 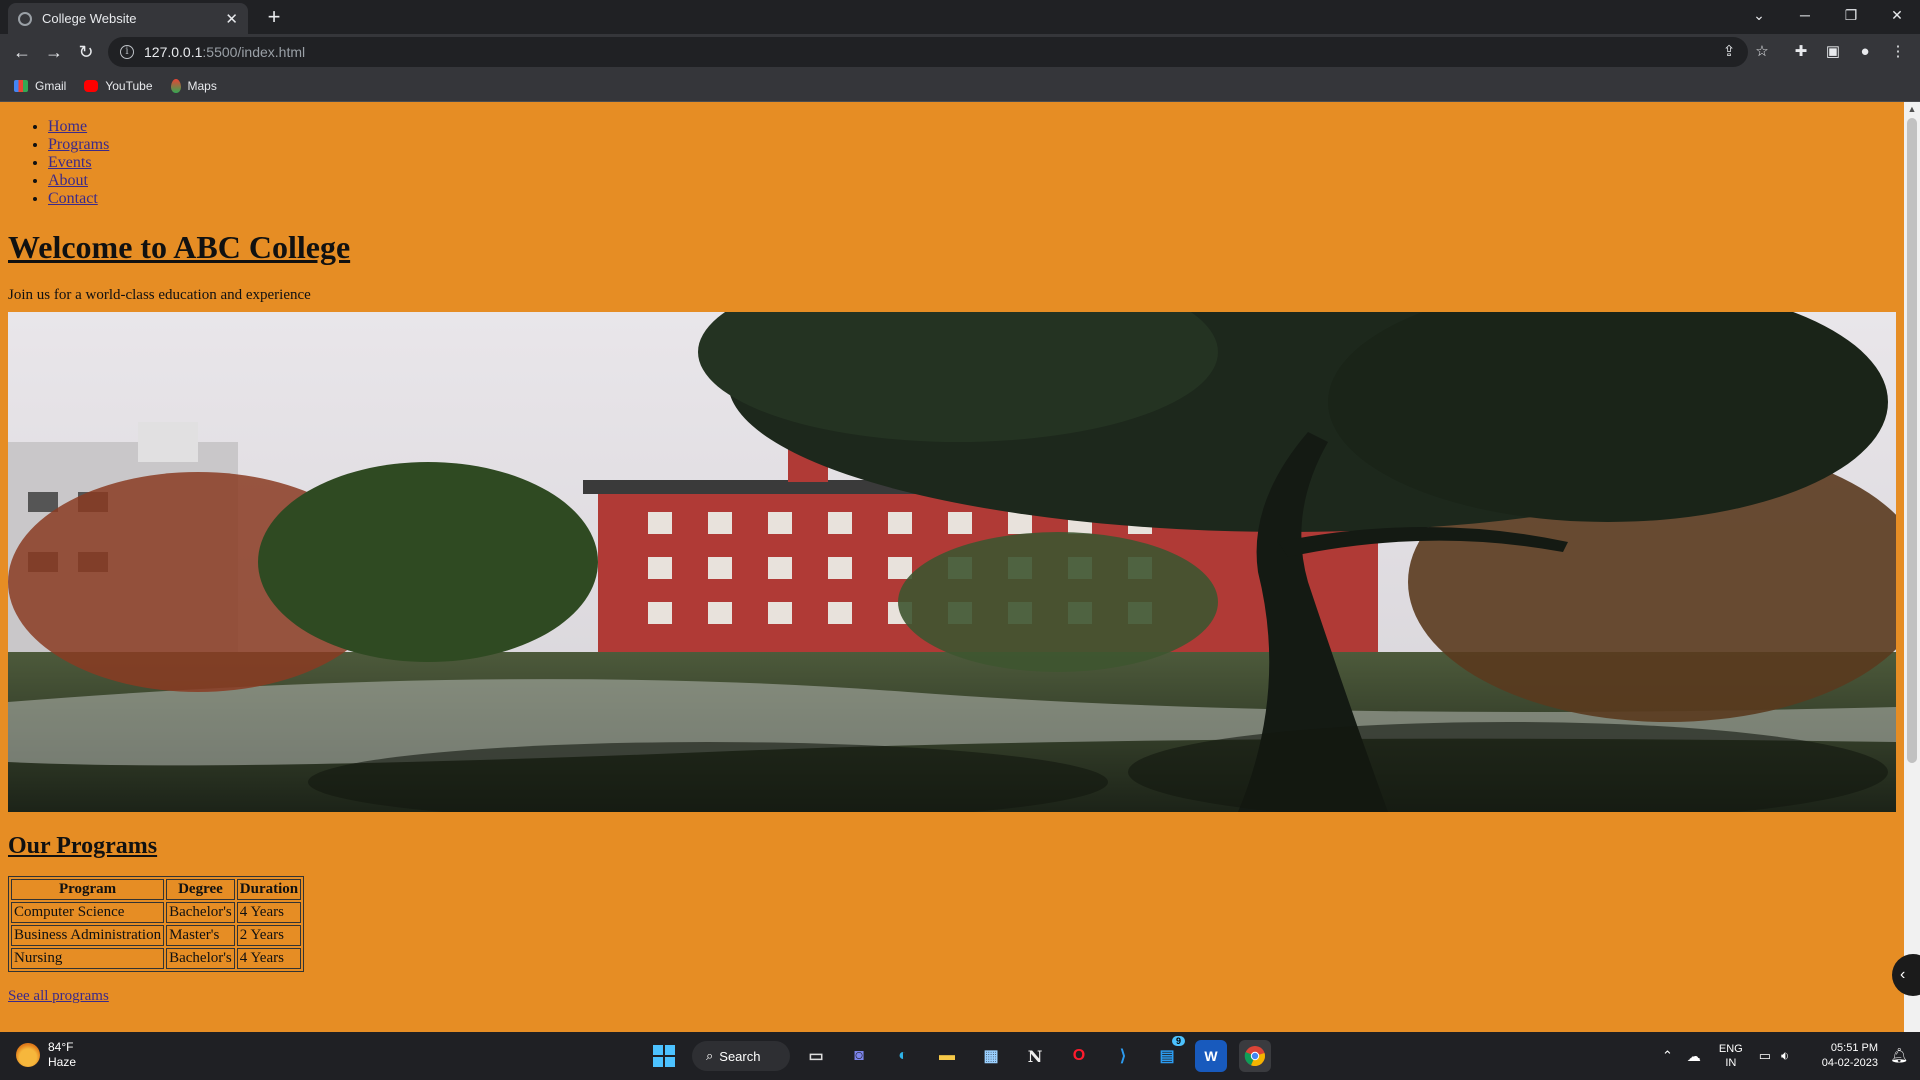 What do you see at coordinates (859, 1056) in the screenshot?
I see `teams-chat-icon: ◙` at bounding box center [859, 1056].